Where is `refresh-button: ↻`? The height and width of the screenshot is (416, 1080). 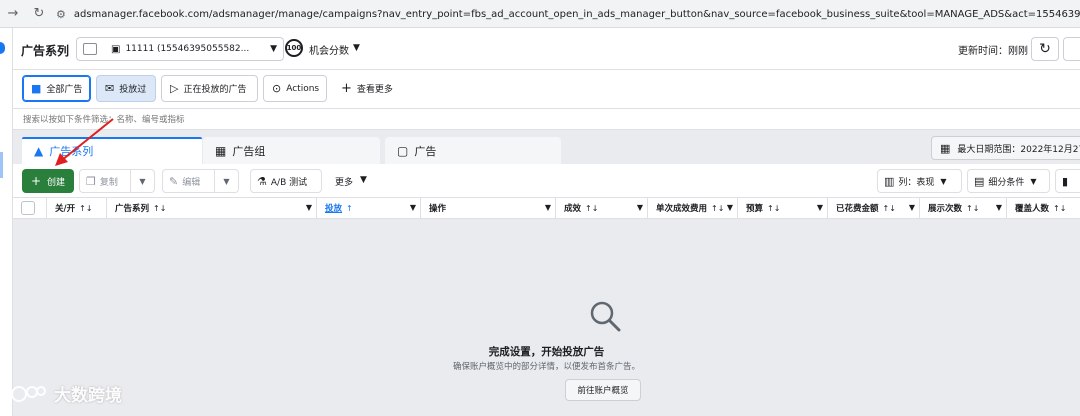 refresh-button: ↻ is located at coordinates (1045, 49).